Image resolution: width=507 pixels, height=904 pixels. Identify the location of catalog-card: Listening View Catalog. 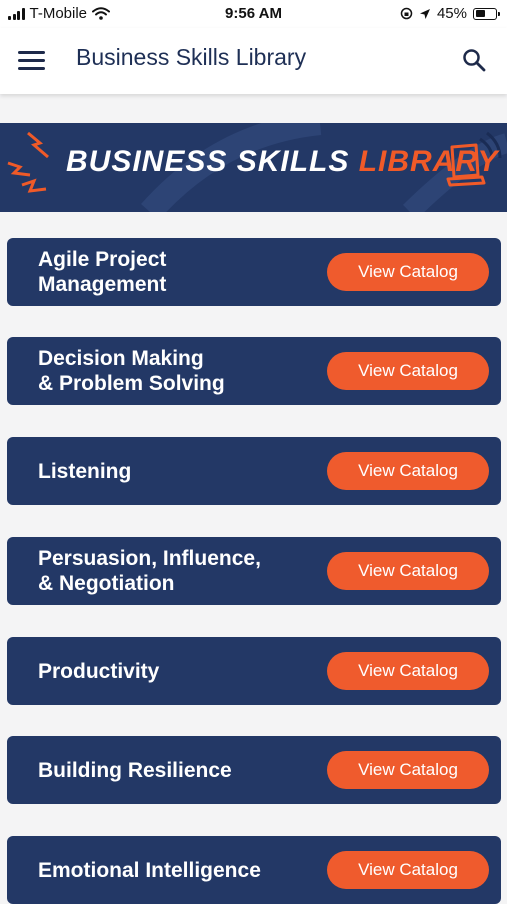
(254, 471).